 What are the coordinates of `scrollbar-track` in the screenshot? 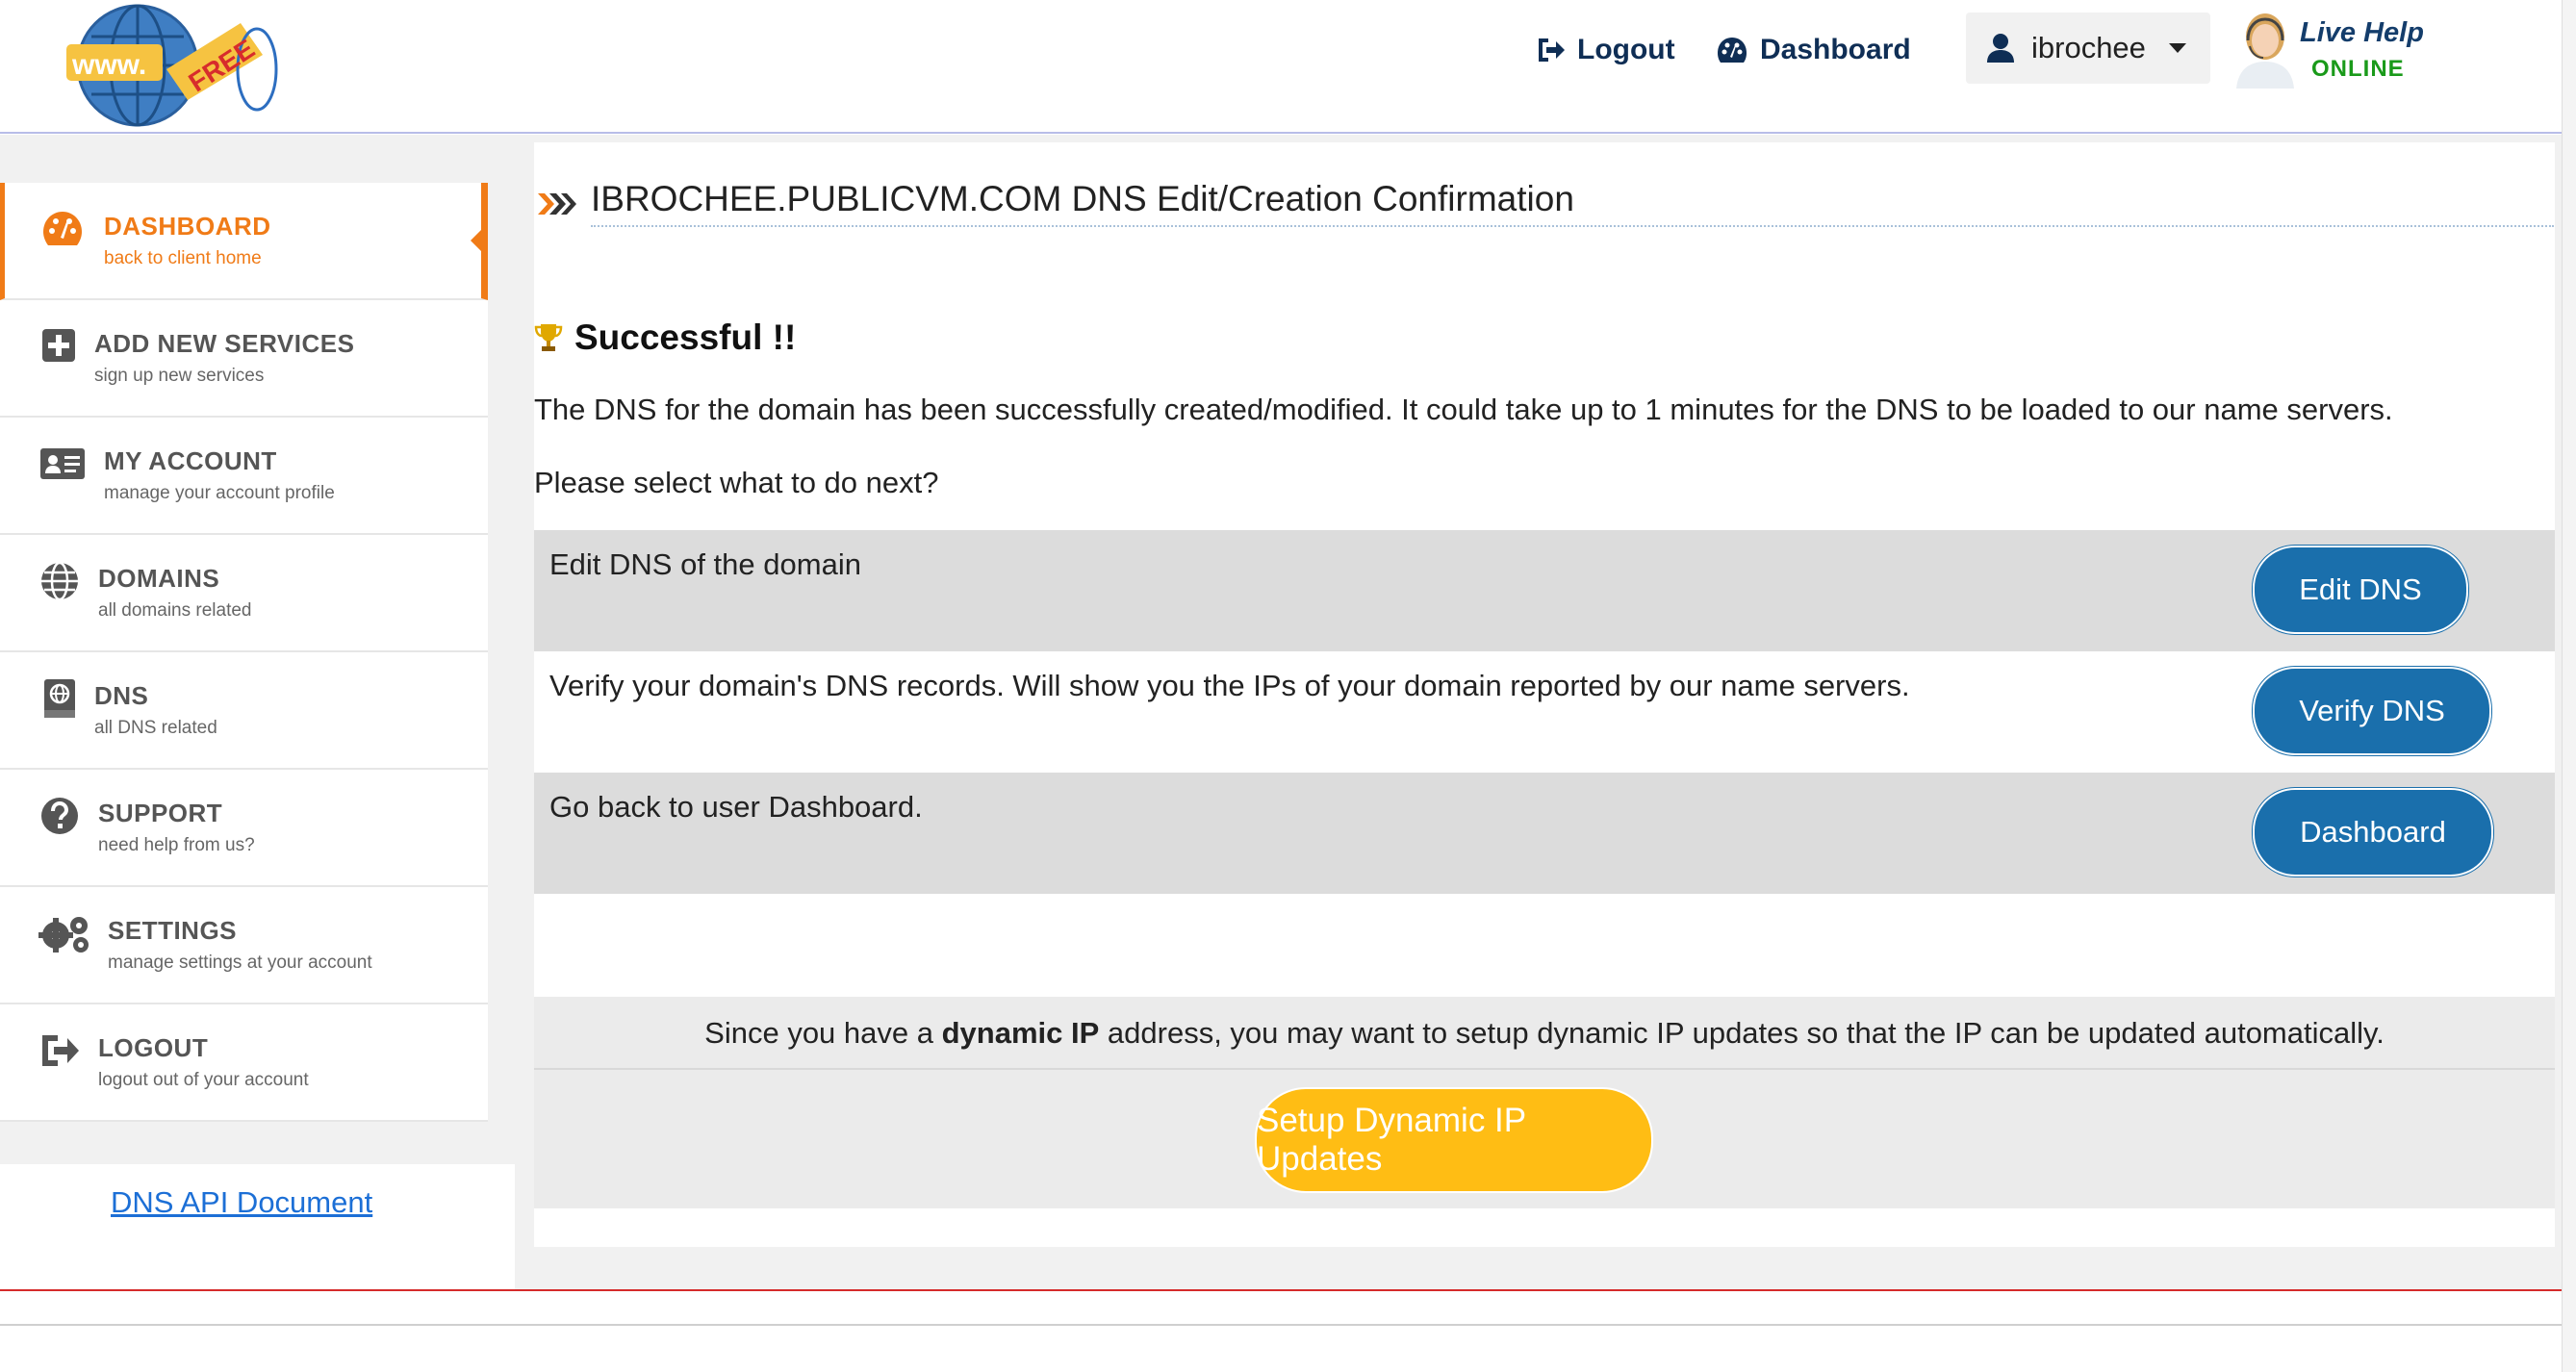 It's located at (2569, 686).